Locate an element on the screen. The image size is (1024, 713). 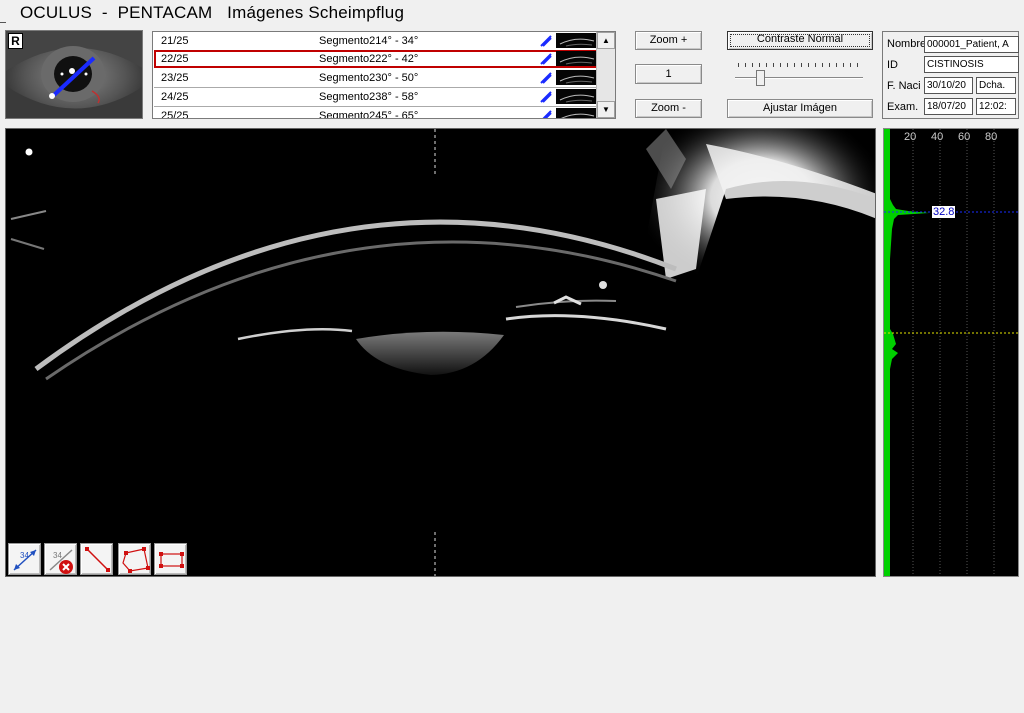
segment-index: 21/25 is located at coordinates (175, 41).